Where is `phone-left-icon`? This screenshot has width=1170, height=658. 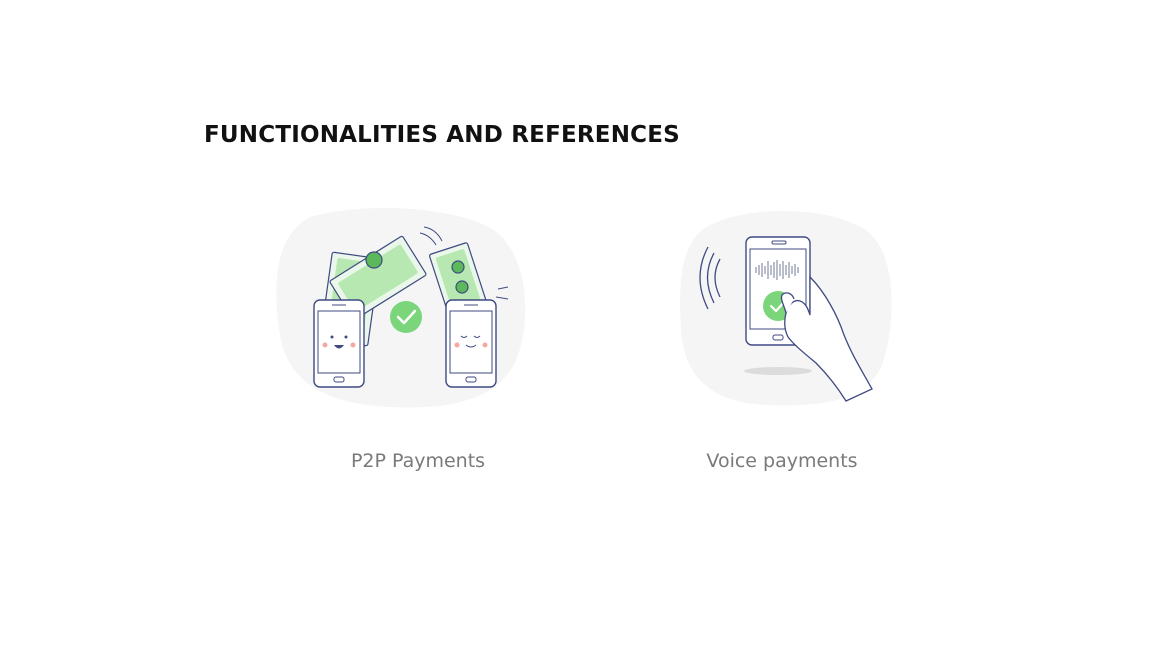
phone-left-icon is located at coordinates (339, 343).